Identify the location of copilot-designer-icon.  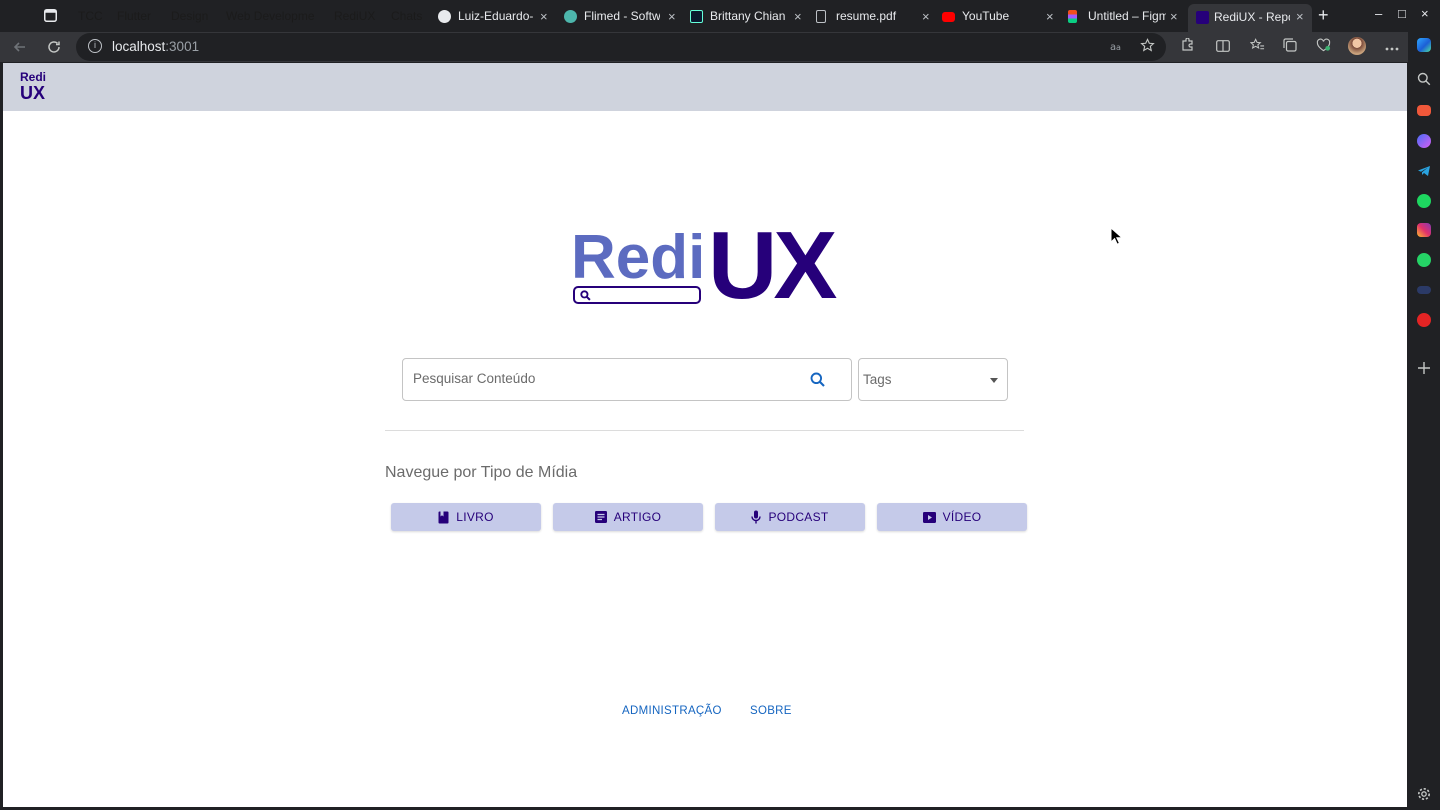
(1424, 141).